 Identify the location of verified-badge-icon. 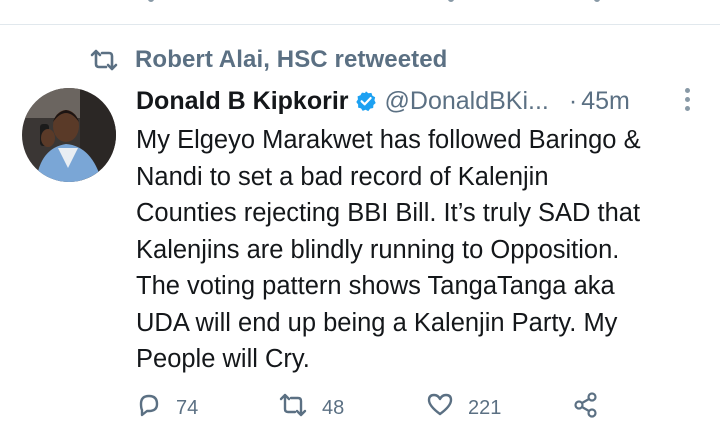
(366, 101).